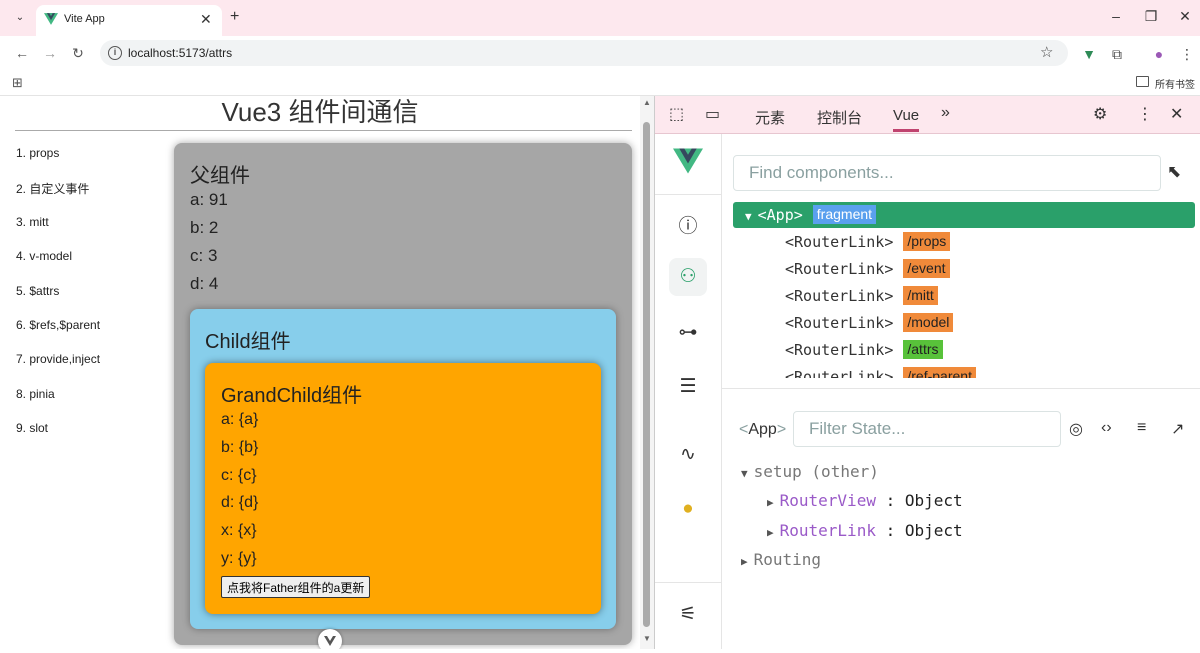 The width and height of the screenshot is (1200, 653). What do you see at coordinates (712, 114) in the screenshot?
I see `device-toolbar-icon: ▭` at bounding box center [712, 114].